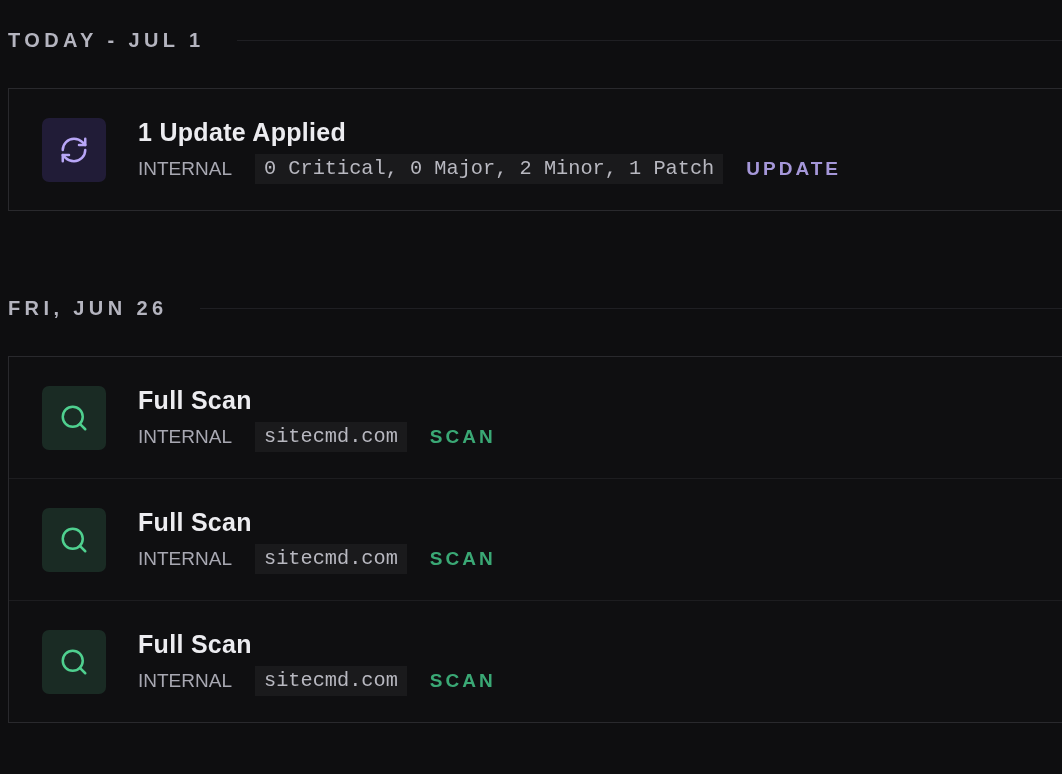  Describe the element at coordinates (88, 308) in the screenshot. I see `date-heading: FRI, JUN 26` at that location.